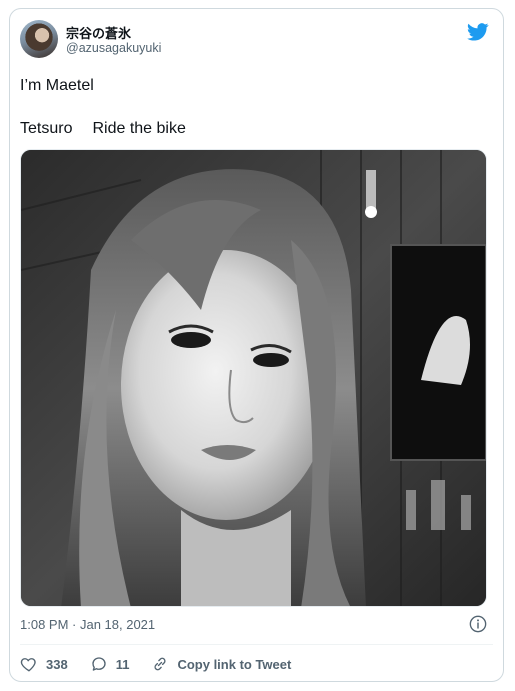  Describe the element at coordinates (87, 624) in the screenshot. I see `tweet-timestamp: 1:08 PM · Jan 18, 2021` at that location.